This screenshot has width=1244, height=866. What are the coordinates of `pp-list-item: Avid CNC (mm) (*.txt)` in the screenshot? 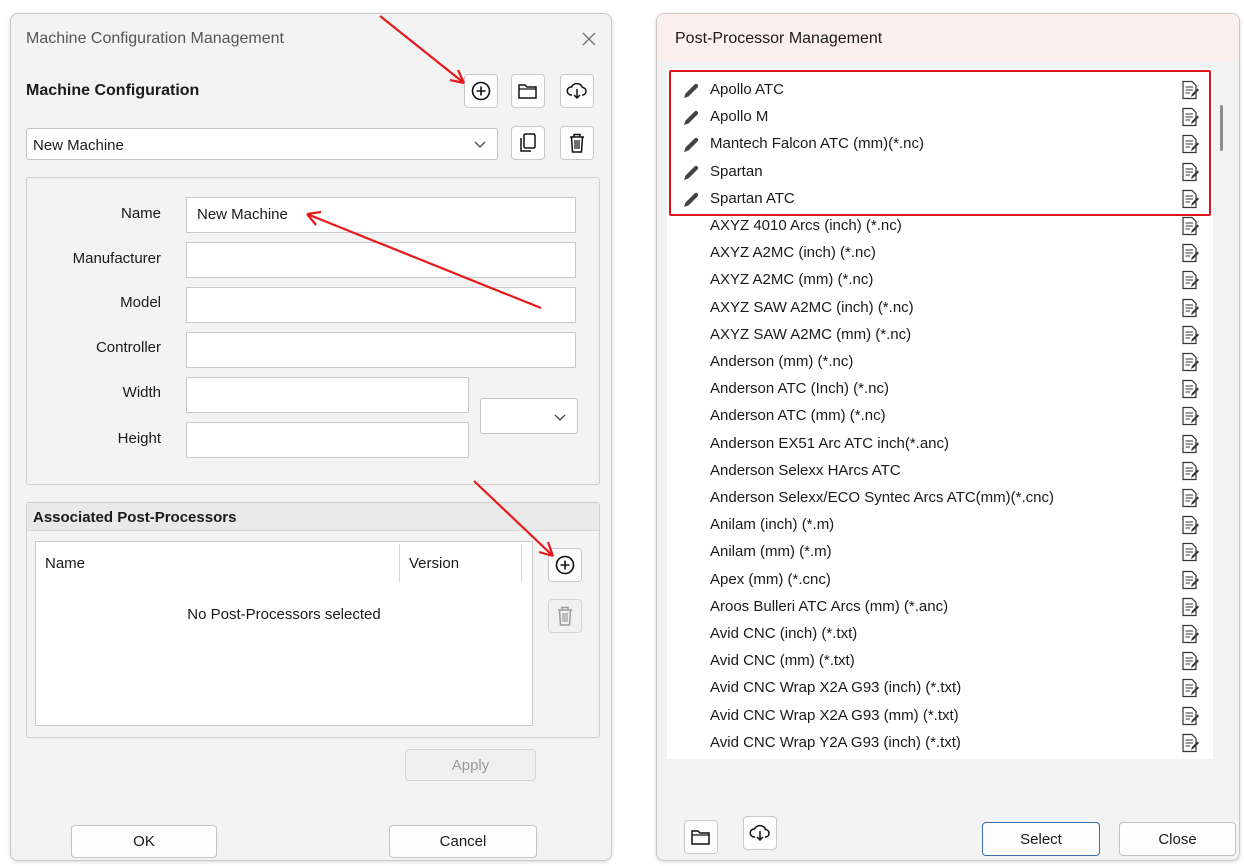 It's located at (940, 661).